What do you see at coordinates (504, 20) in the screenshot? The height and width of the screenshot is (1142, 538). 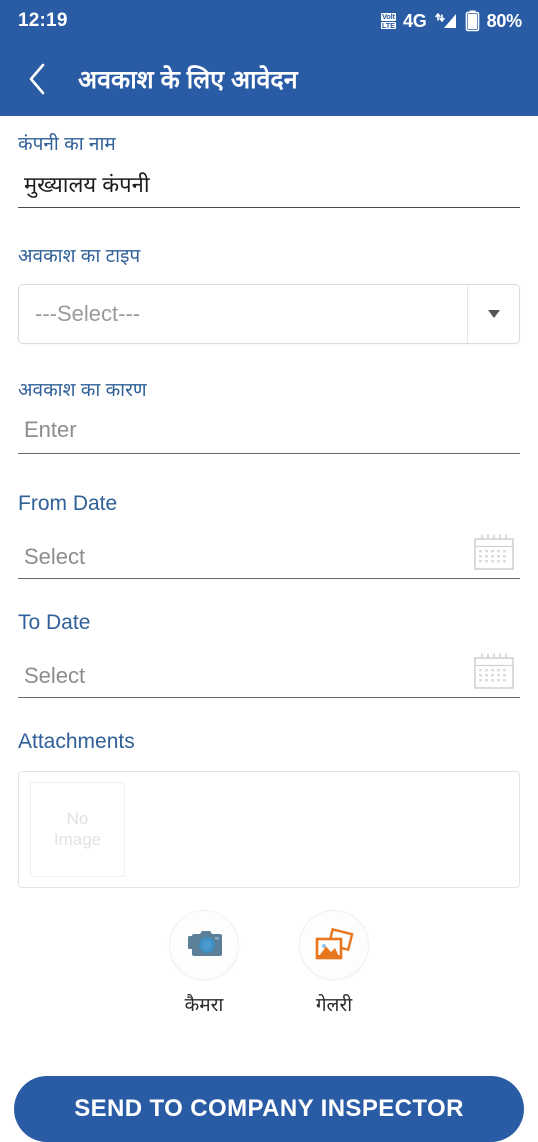 I see `battery-percent-label: 80%` at bounding box center [504, 20].